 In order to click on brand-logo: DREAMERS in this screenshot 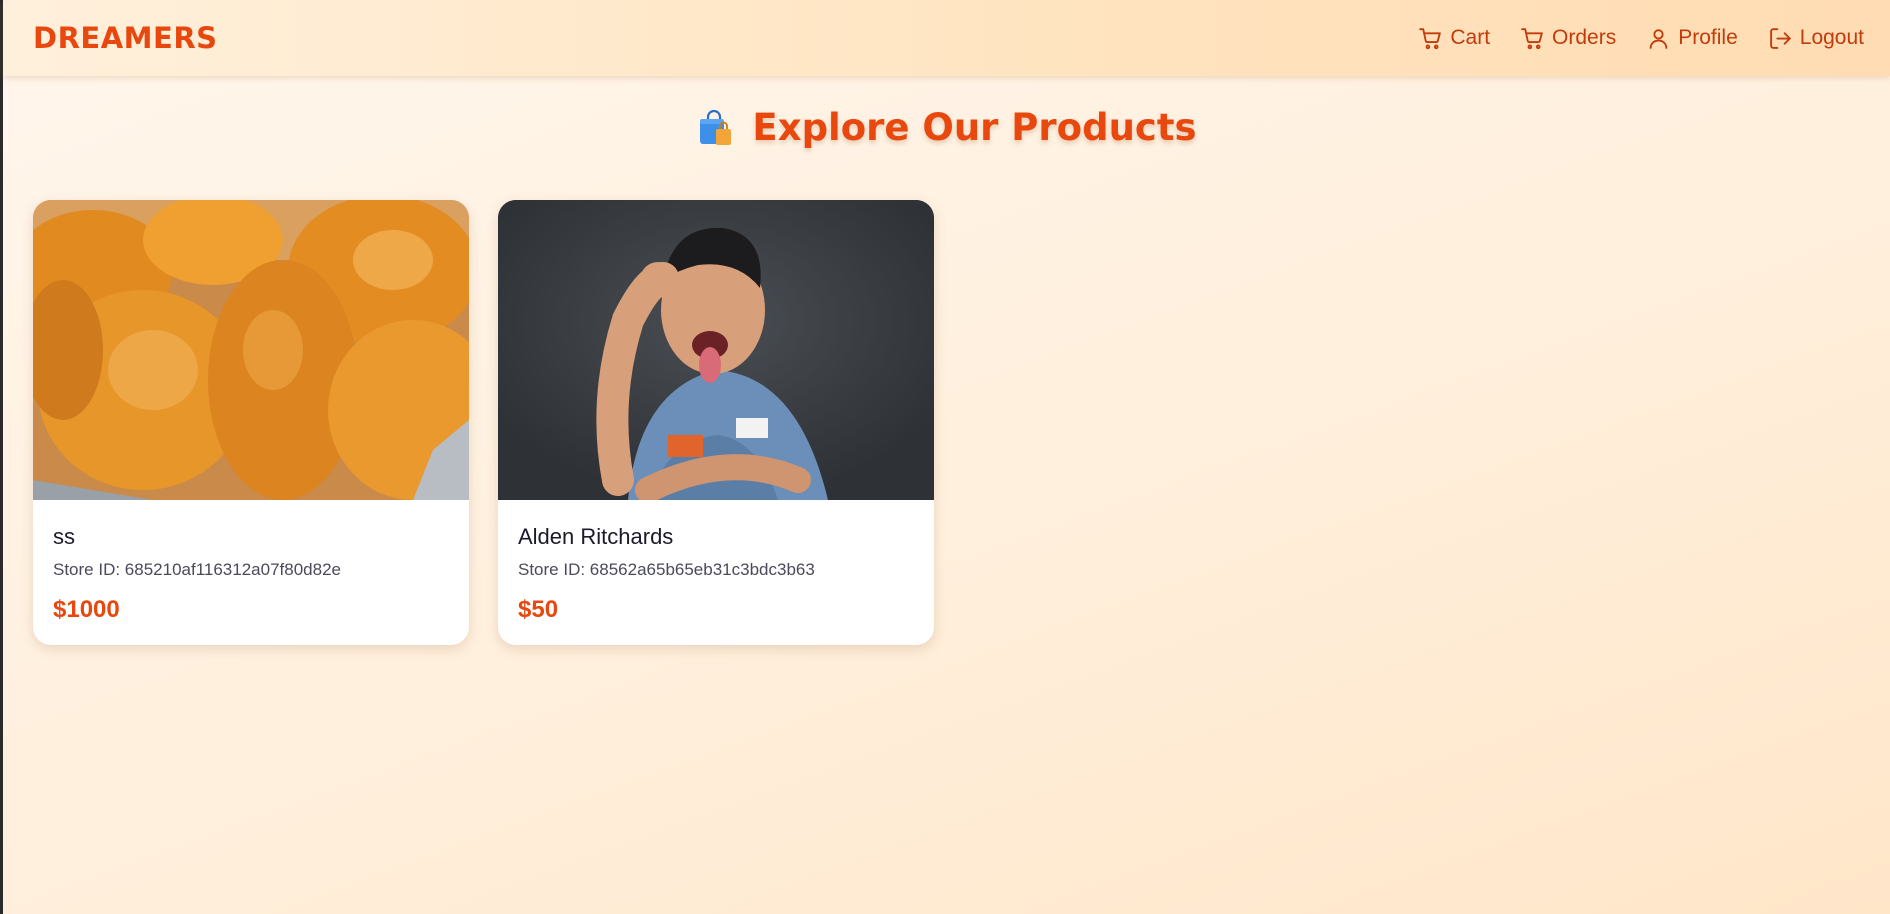, I will do `click(125, 38)`.